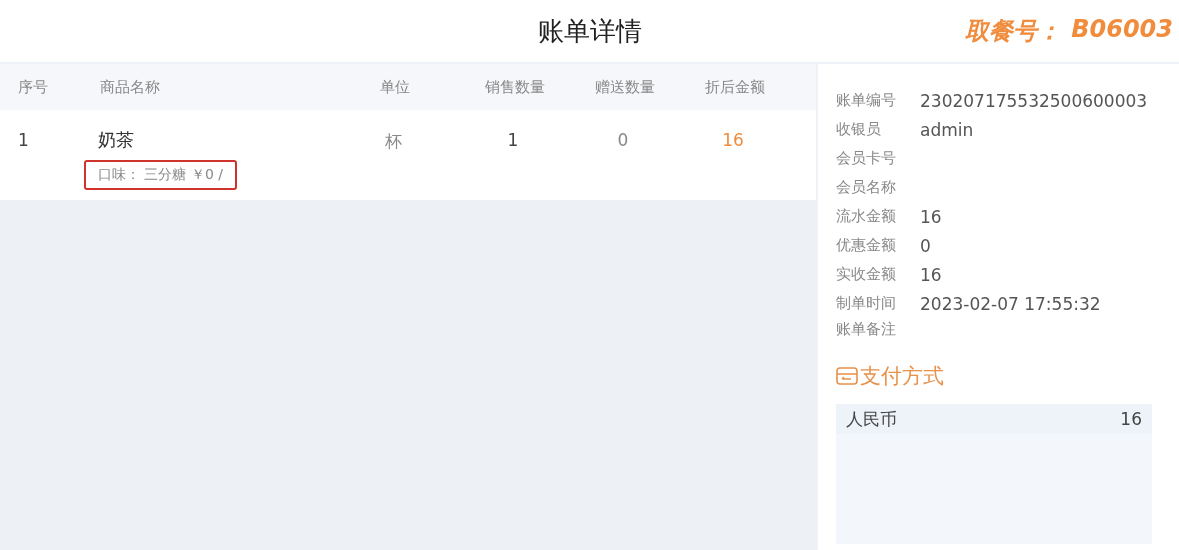  I want to click on section-title: 支付方式, so click(902, 376).